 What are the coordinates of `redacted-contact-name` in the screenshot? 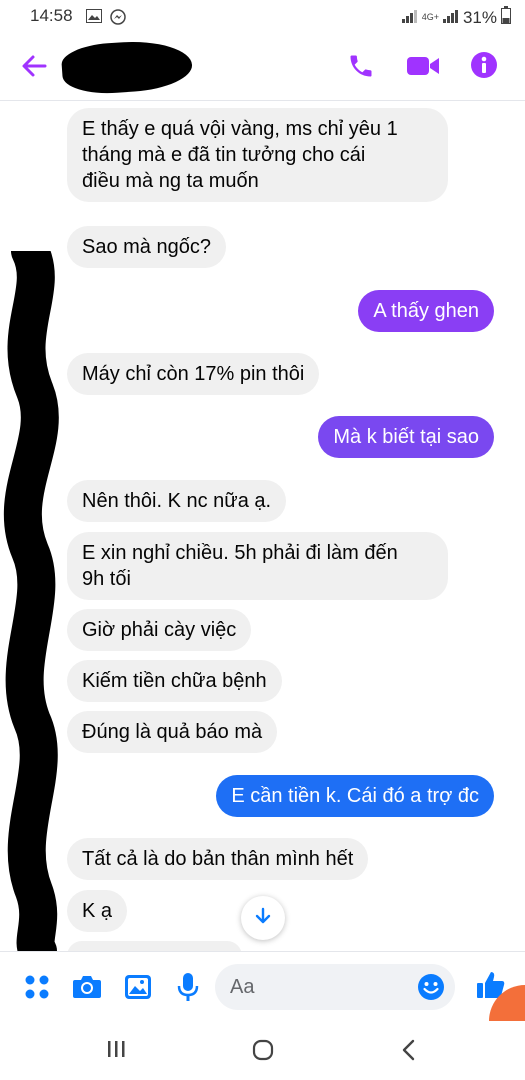 It's located at (127, 67).